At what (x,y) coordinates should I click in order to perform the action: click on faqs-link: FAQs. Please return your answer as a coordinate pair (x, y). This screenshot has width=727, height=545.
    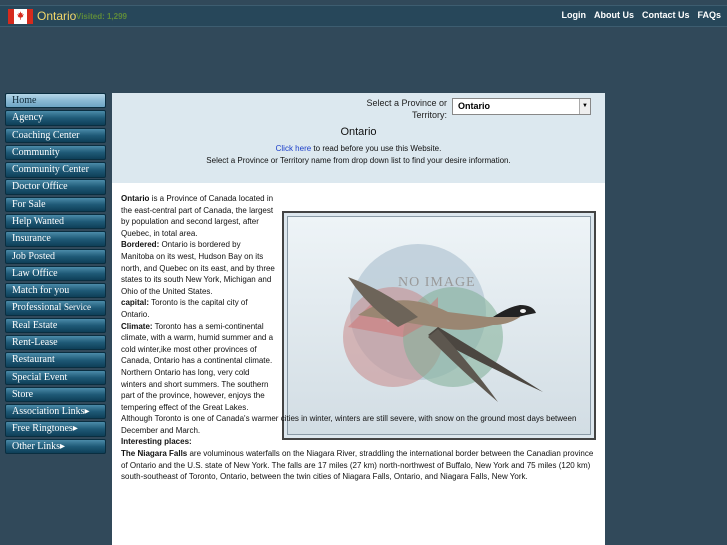
    Looking at the image, I should click on (709, 15).